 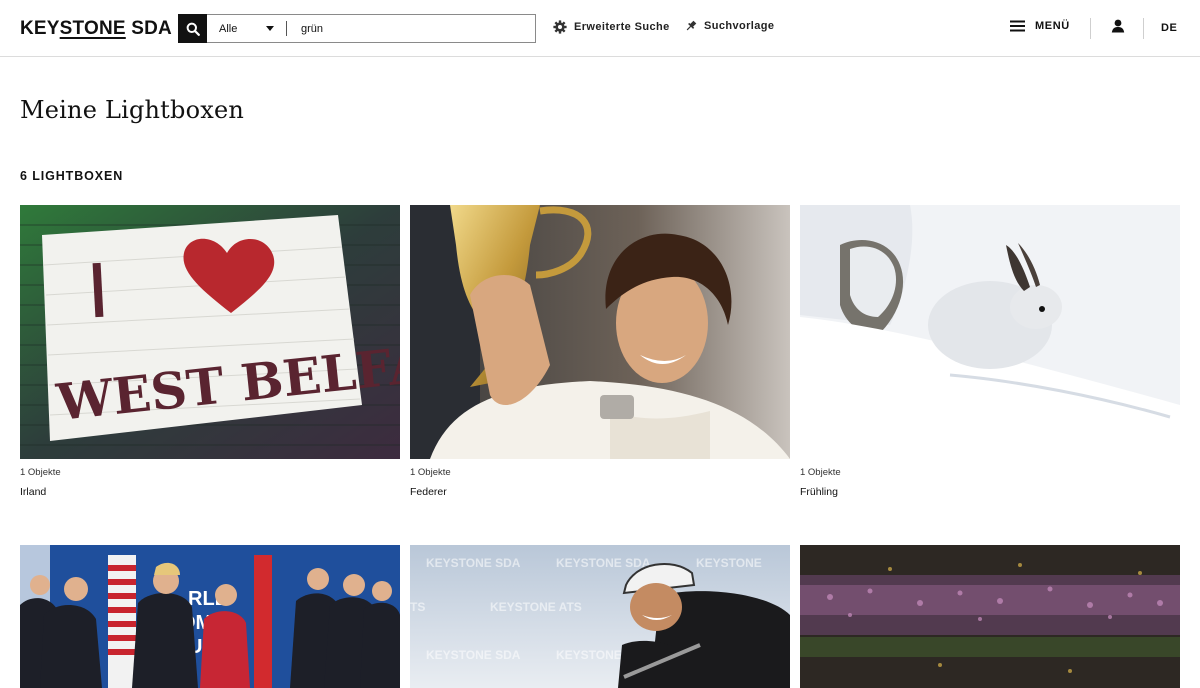 I want to click on lightbox-card-wef: RLD OMIC UM, so click(x=210, y=616).